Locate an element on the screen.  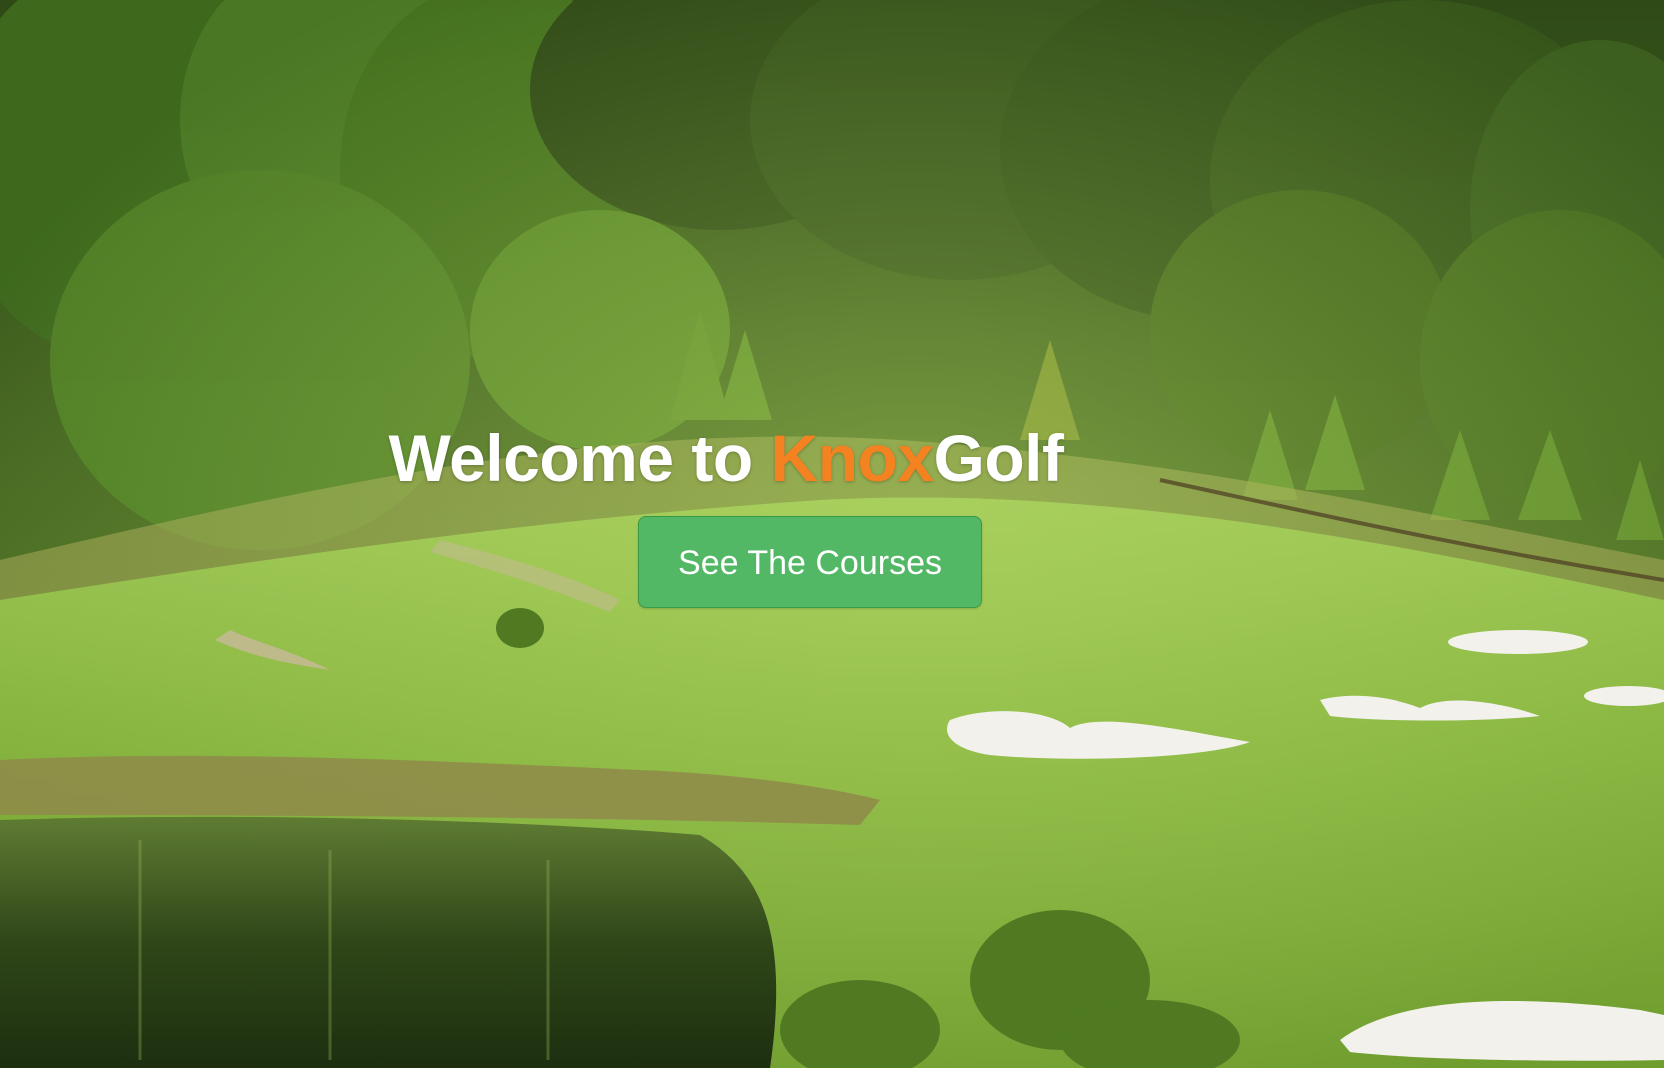
headline-prefix: Welcome to is located at coordinates (579, 458).